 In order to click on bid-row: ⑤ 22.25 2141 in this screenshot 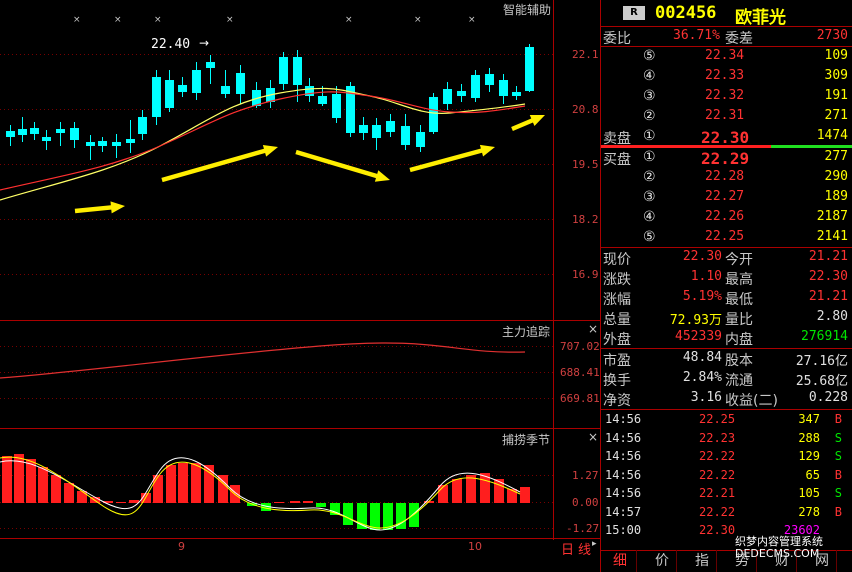, I will do `click(726, 238)`.